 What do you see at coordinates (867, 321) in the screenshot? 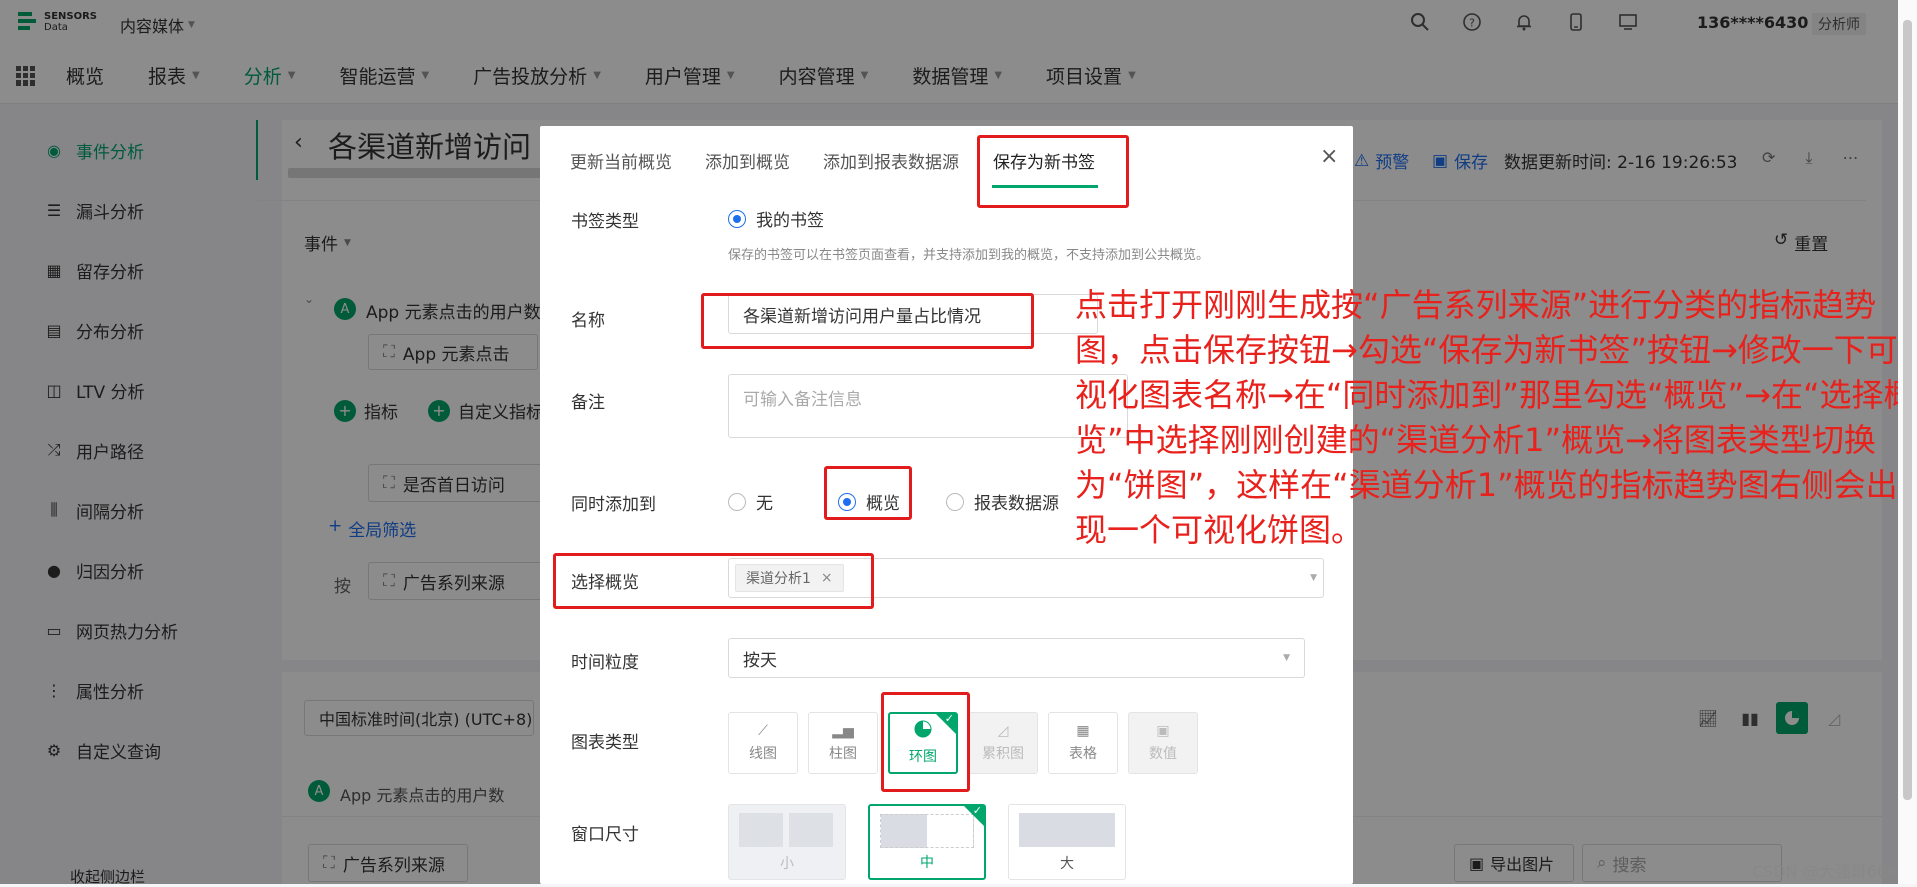
I see `highlight-name-field` at bounding box center [867, 321].